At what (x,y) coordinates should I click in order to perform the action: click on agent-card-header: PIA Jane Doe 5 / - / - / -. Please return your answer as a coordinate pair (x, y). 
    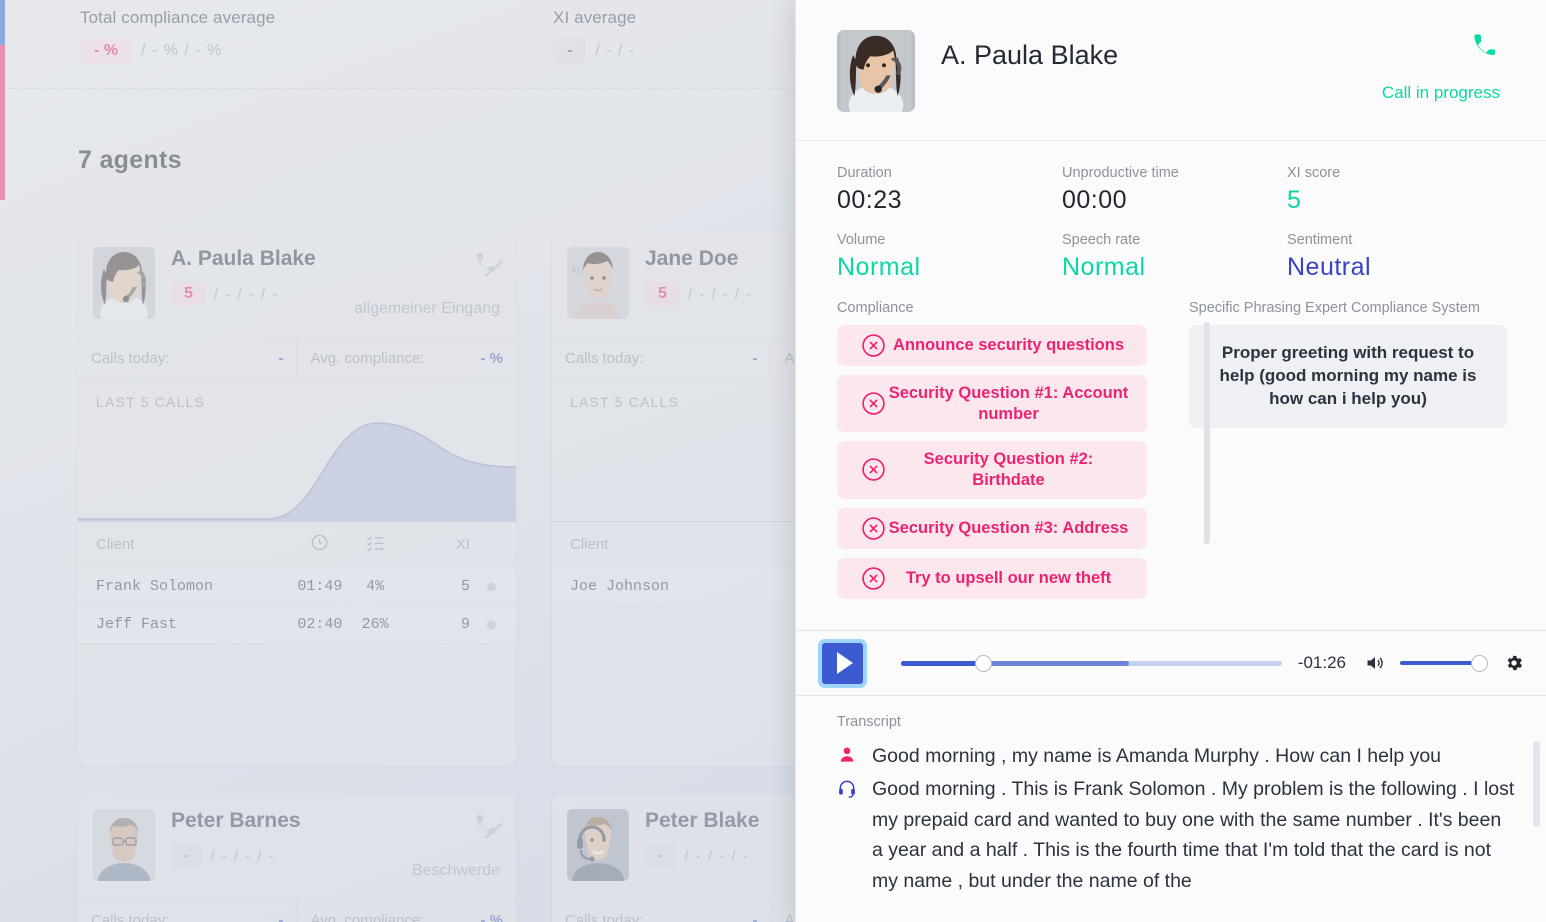
    Looking at the image, I should click on (676, 284).